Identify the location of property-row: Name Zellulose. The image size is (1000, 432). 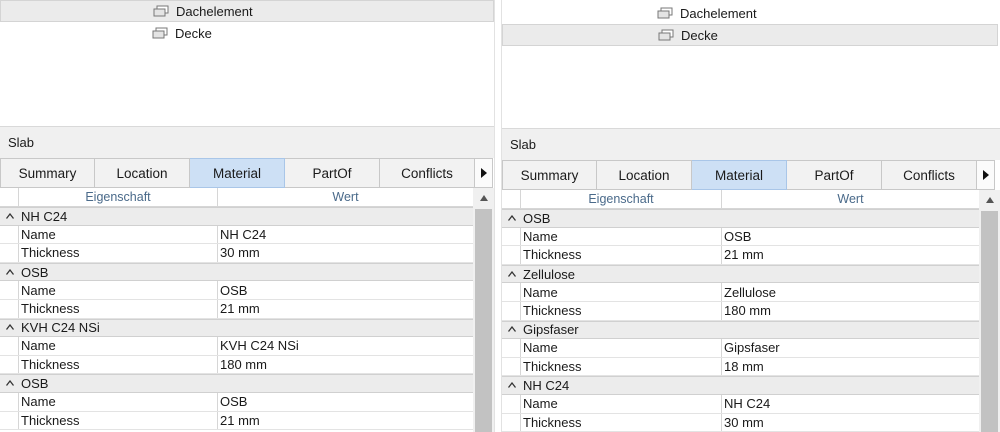
(740, 292).